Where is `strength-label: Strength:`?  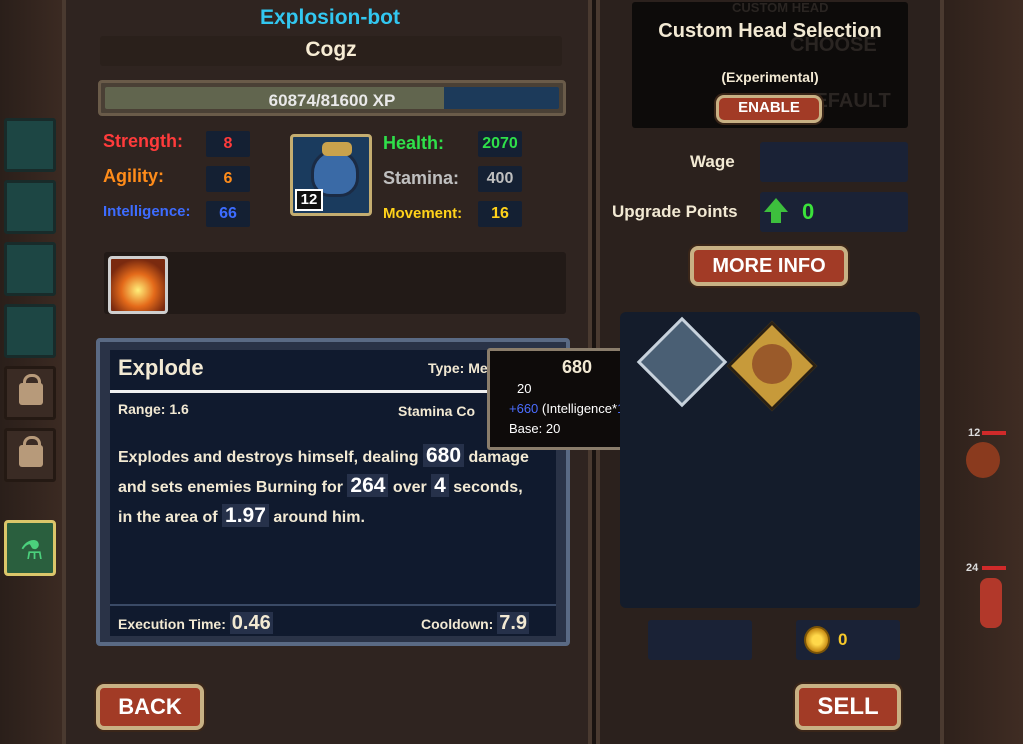 strength-label: Strength: is located at coordinates (143, 141).